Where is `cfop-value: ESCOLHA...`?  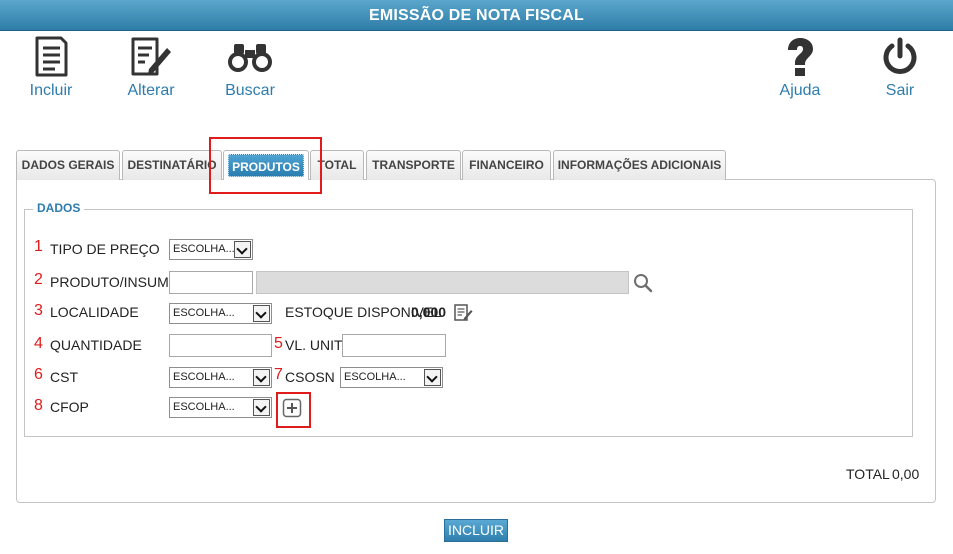
cfop-value: ESCOLHA... is located at coordinates (204, 407).